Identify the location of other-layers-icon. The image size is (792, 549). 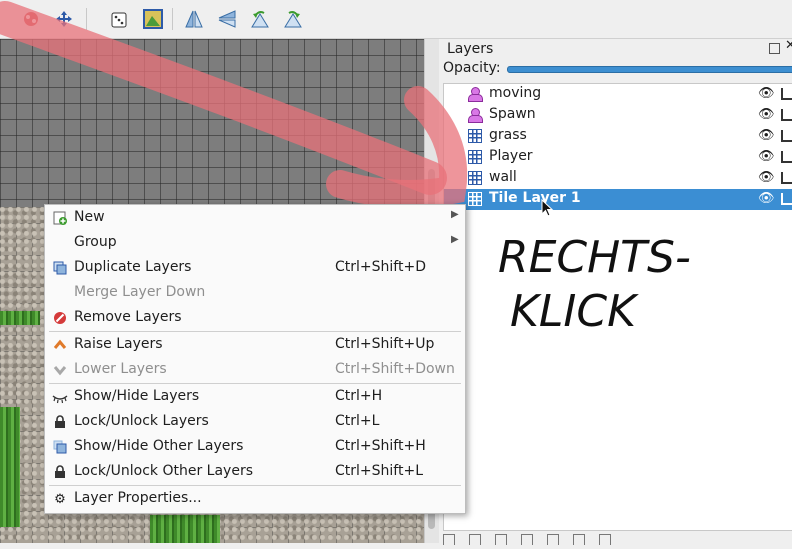
(60, 447).